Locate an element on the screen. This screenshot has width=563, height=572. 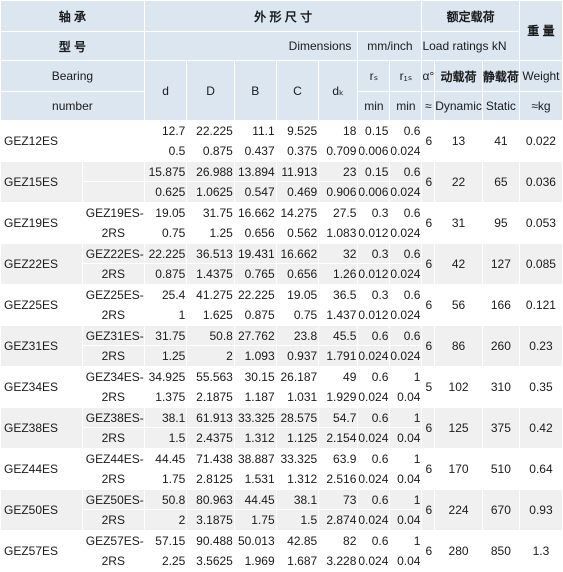
dim-dk-mm: 32 is located at coordinates (338, 253).